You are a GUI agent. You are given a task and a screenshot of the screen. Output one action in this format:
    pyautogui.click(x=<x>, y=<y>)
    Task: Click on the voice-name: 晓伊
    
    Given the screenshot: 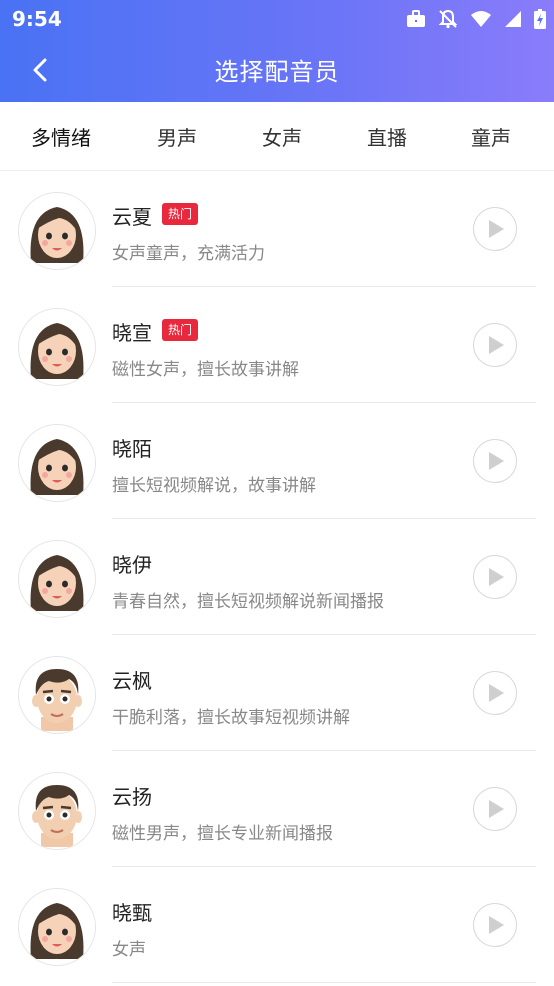 What is the action you would take?
    pyautogui.click(x=132, y=565)
    